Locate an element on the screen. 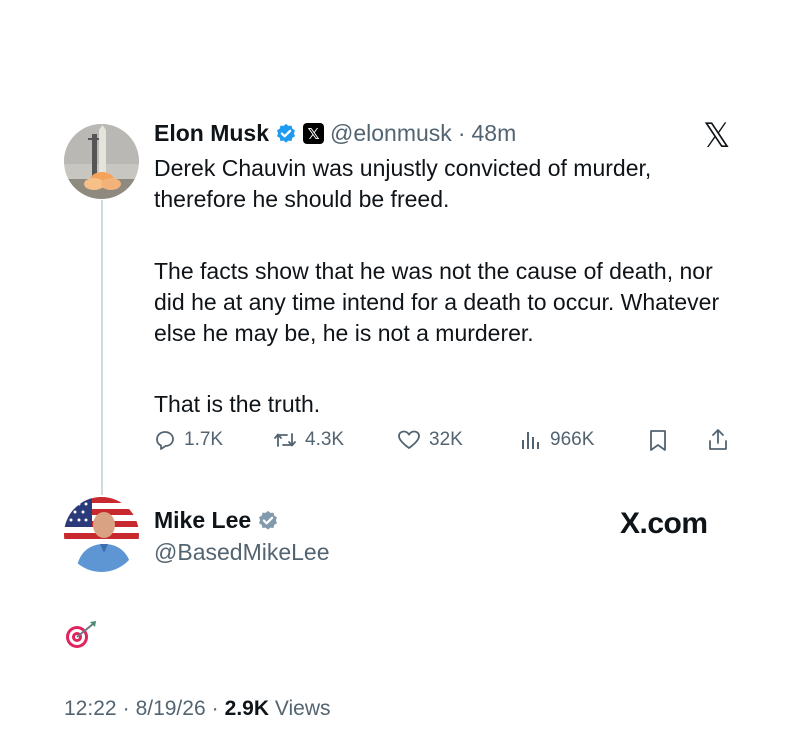 The image size is (786, 750). post-views-count: 2.9K is located at coordinates (246, 708).